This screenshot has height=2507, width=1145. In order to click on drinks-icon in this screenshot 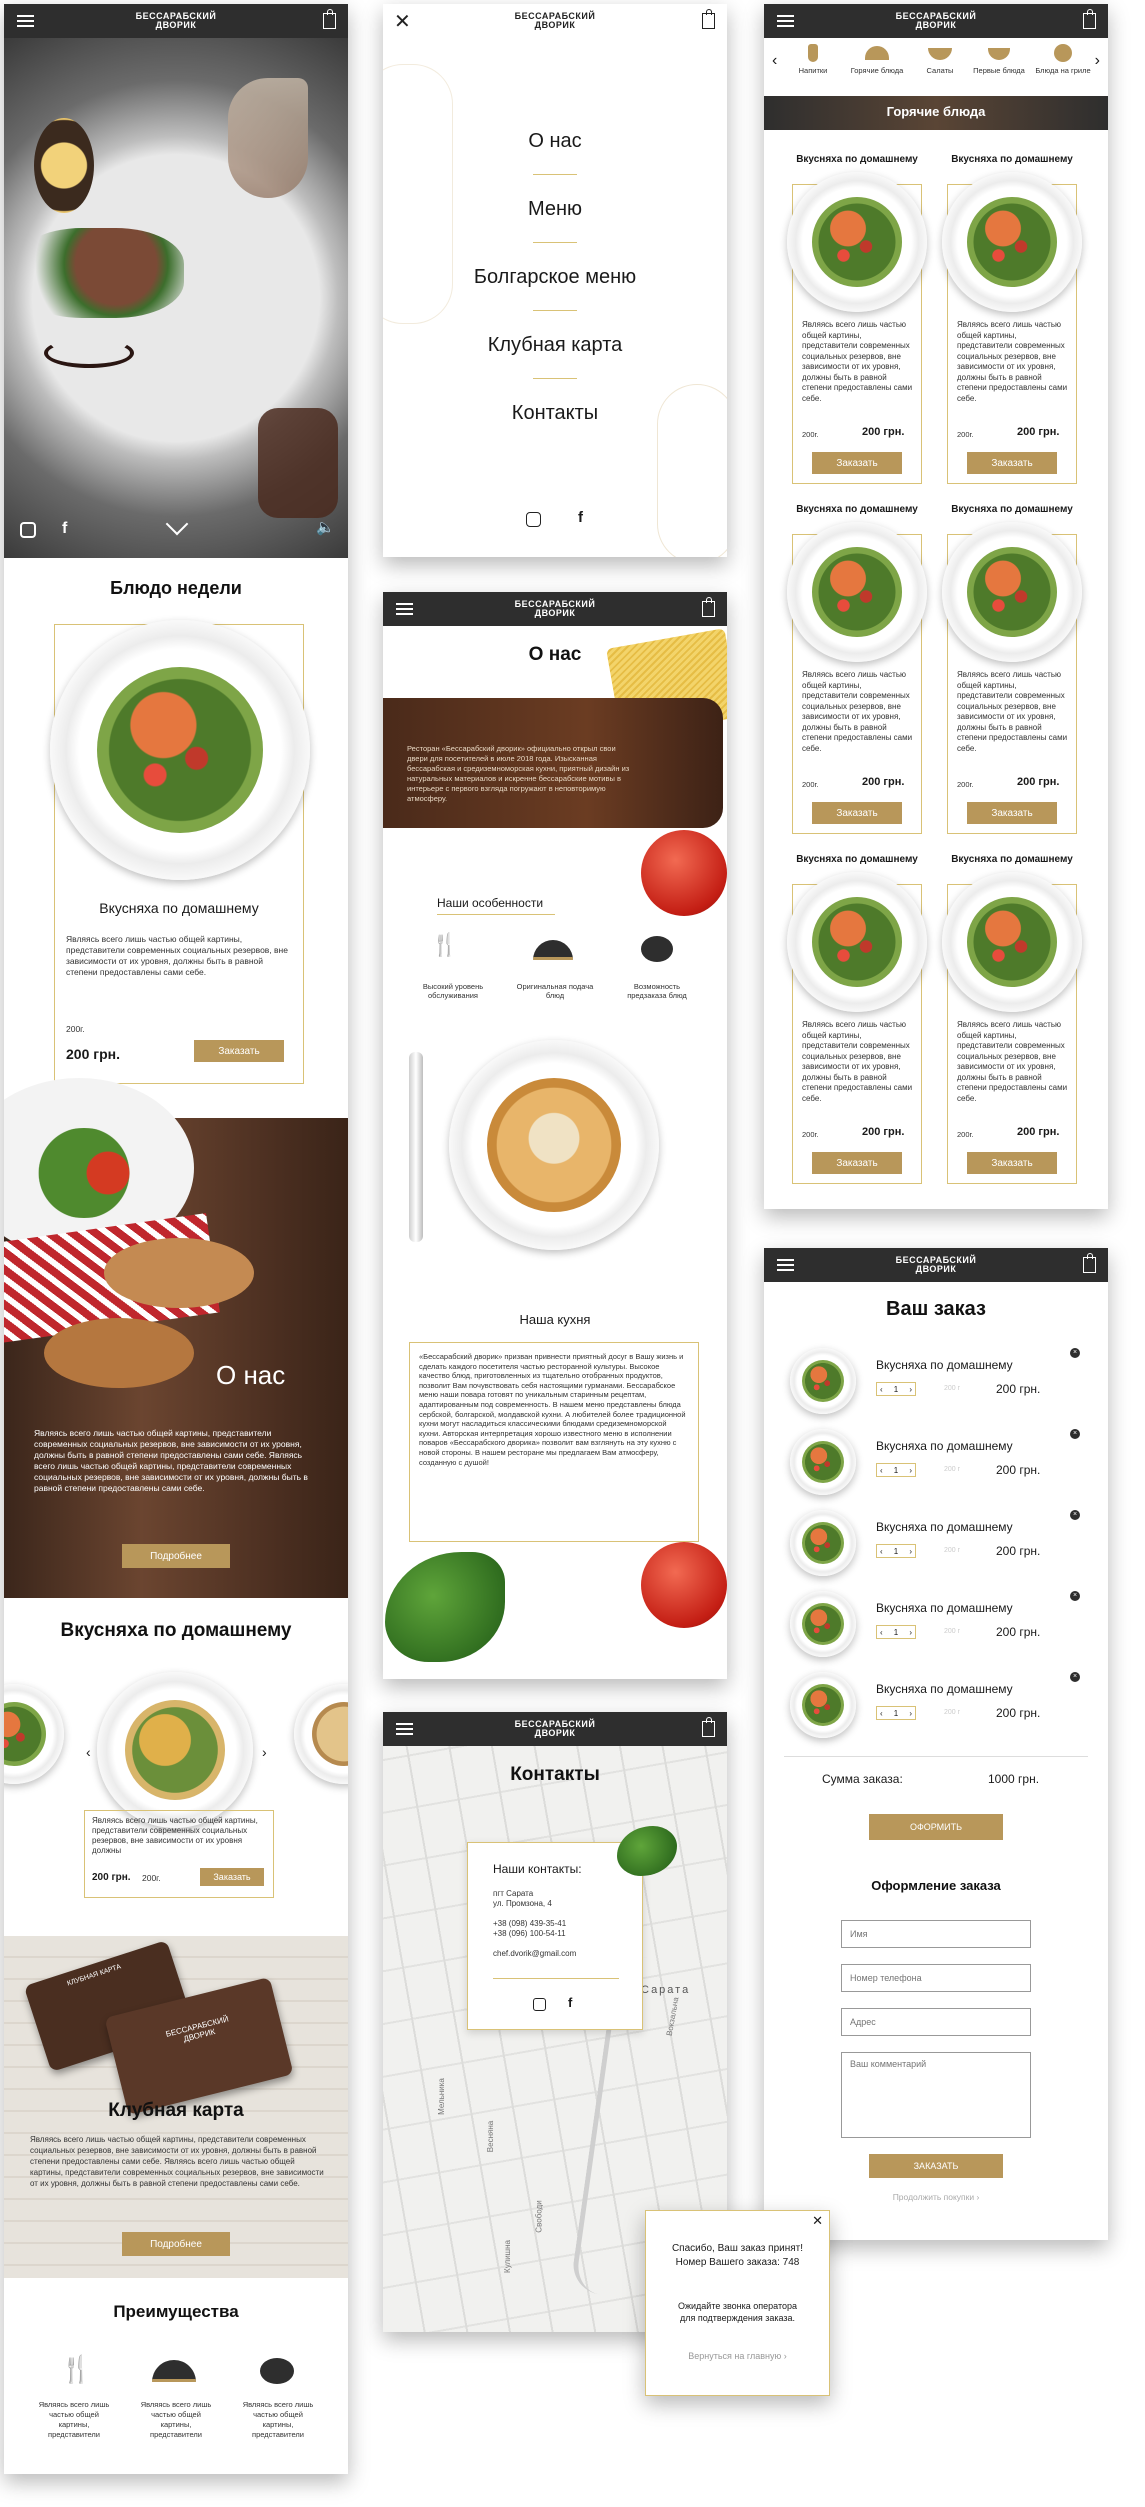, I will do `click(813, 53)`.